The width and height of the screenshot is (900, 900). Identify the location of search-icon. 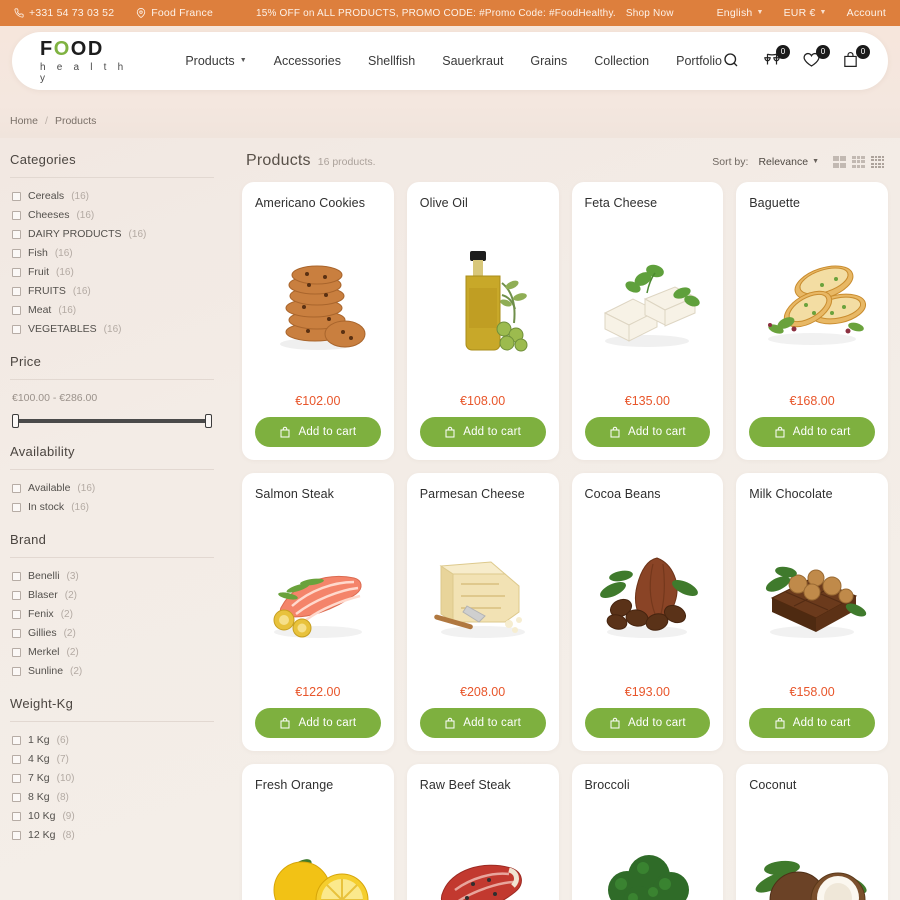
(732, 61).